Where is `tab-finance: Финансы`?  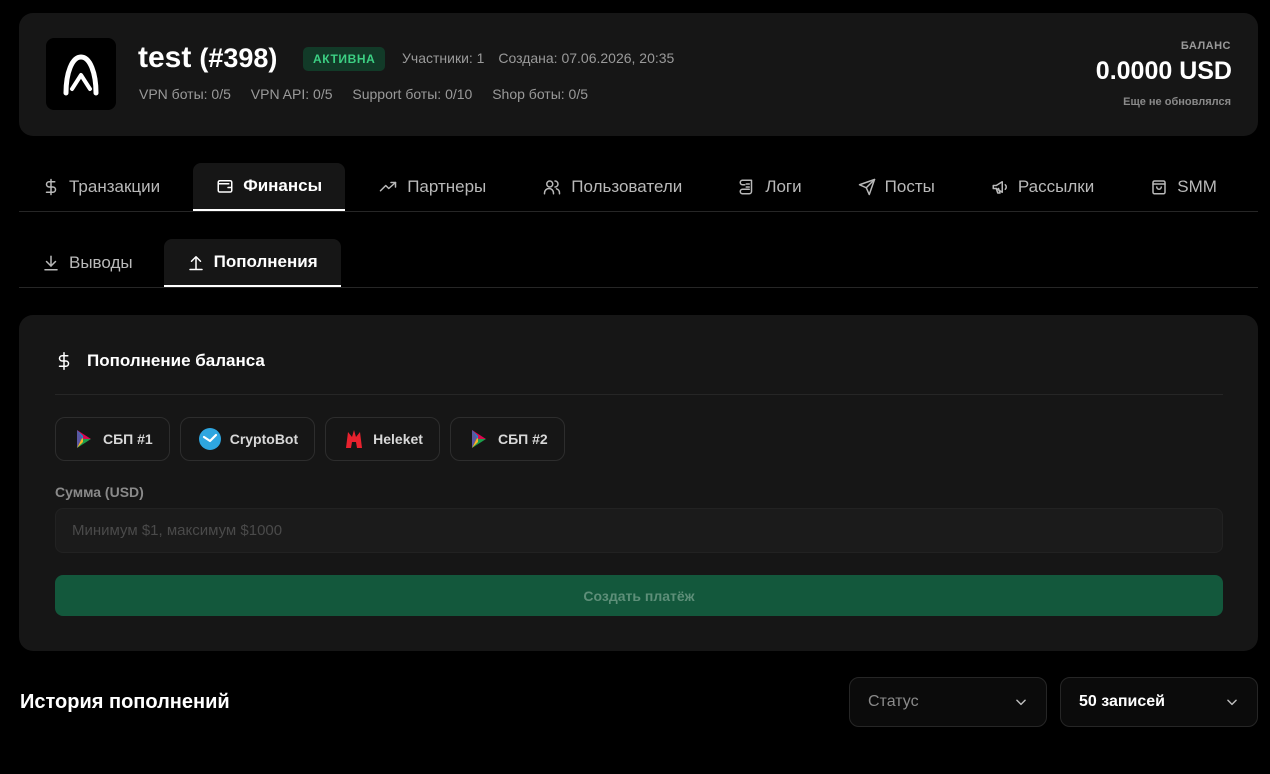 tab-finance: Финансы is located at coordinates (269, 187).